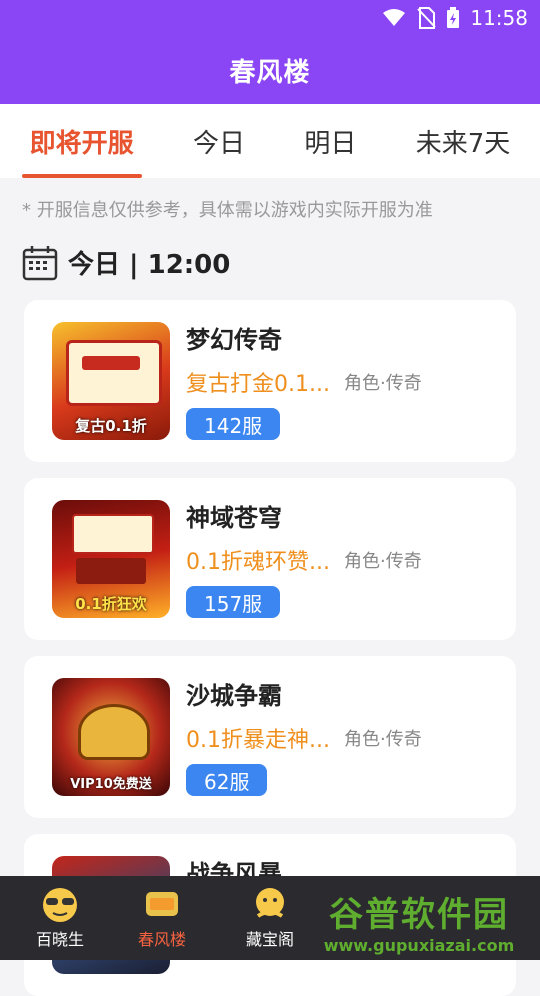 The width and height of the screenshot is (540, 996). Describe the element at coordinates (234, 340) in the screenshot. I see `game-name: 梦幻传奇` at that location.